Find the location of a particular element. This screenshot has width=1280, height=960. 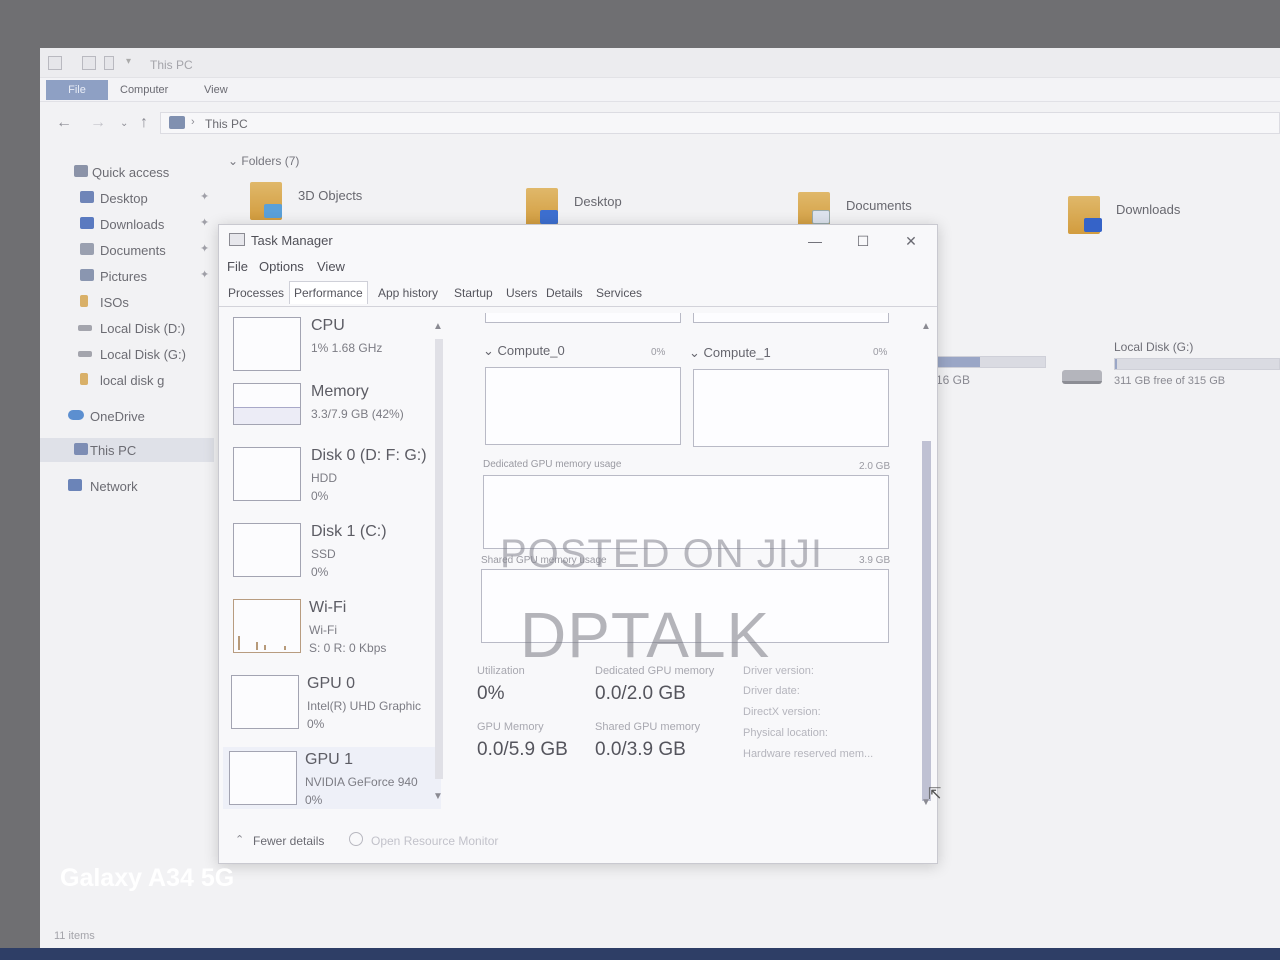

fewer-details-link: Fewer details is located at coordinates (288, 841).